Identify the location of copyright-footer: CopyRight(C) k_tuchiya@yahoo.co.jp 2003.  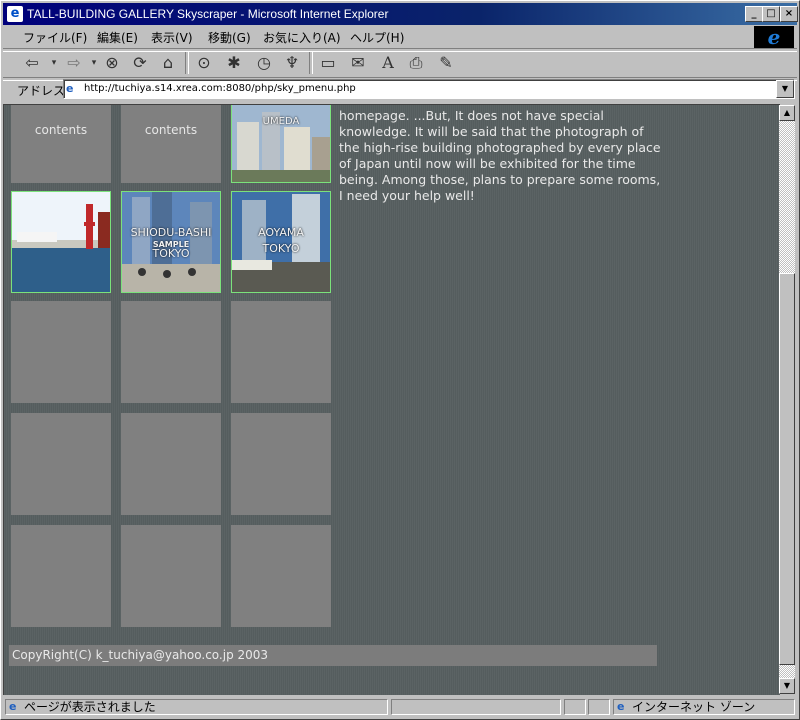
(333, 655).